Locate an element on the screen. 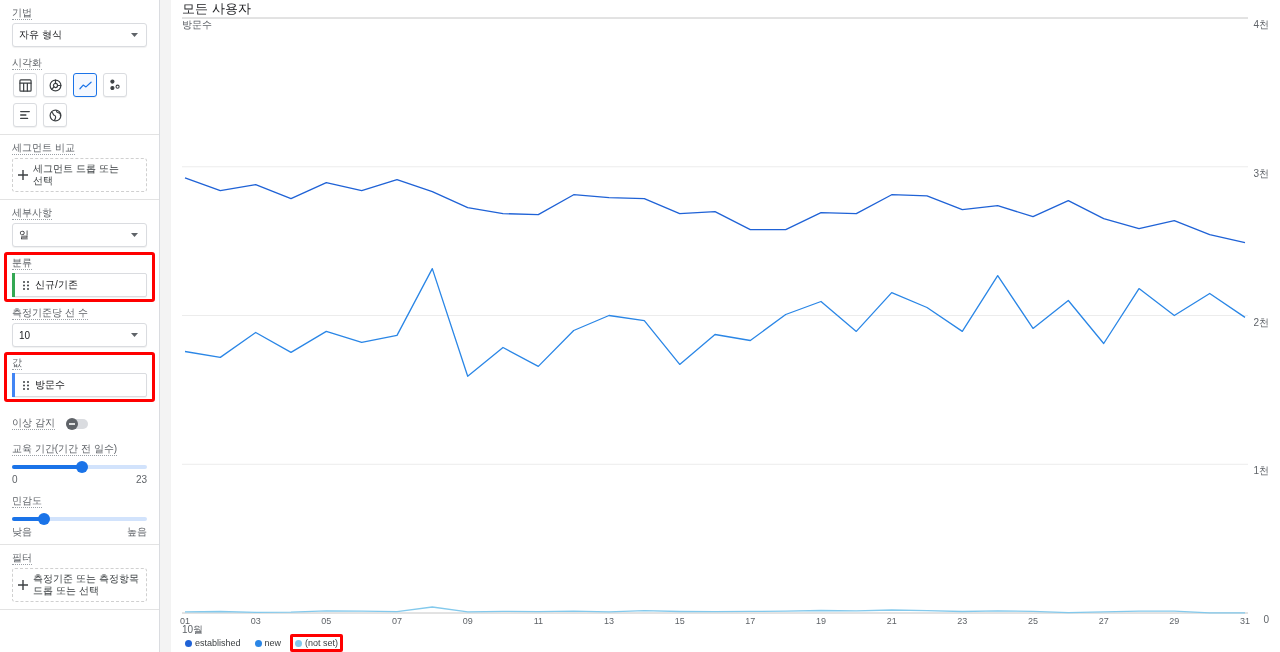  axis-tick-label: 15 is located at coordinates (679, 621).